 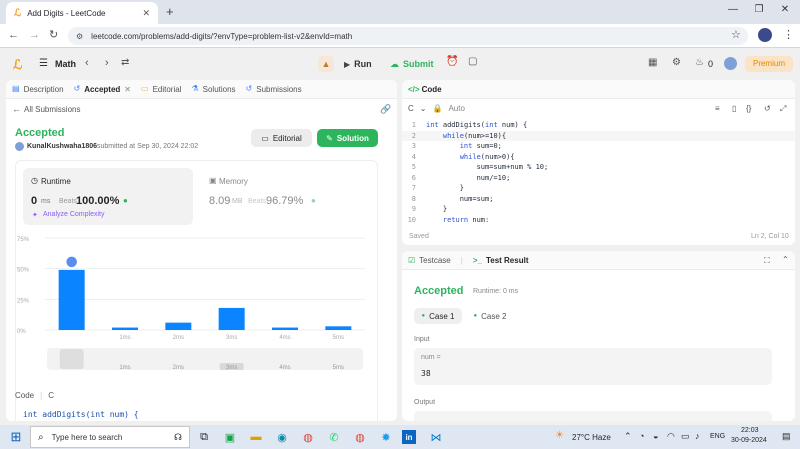 What do you see at coordinates (598, 188) in the screenshot?
I see `code-line: 7 }` at bounding box center [598, 188].